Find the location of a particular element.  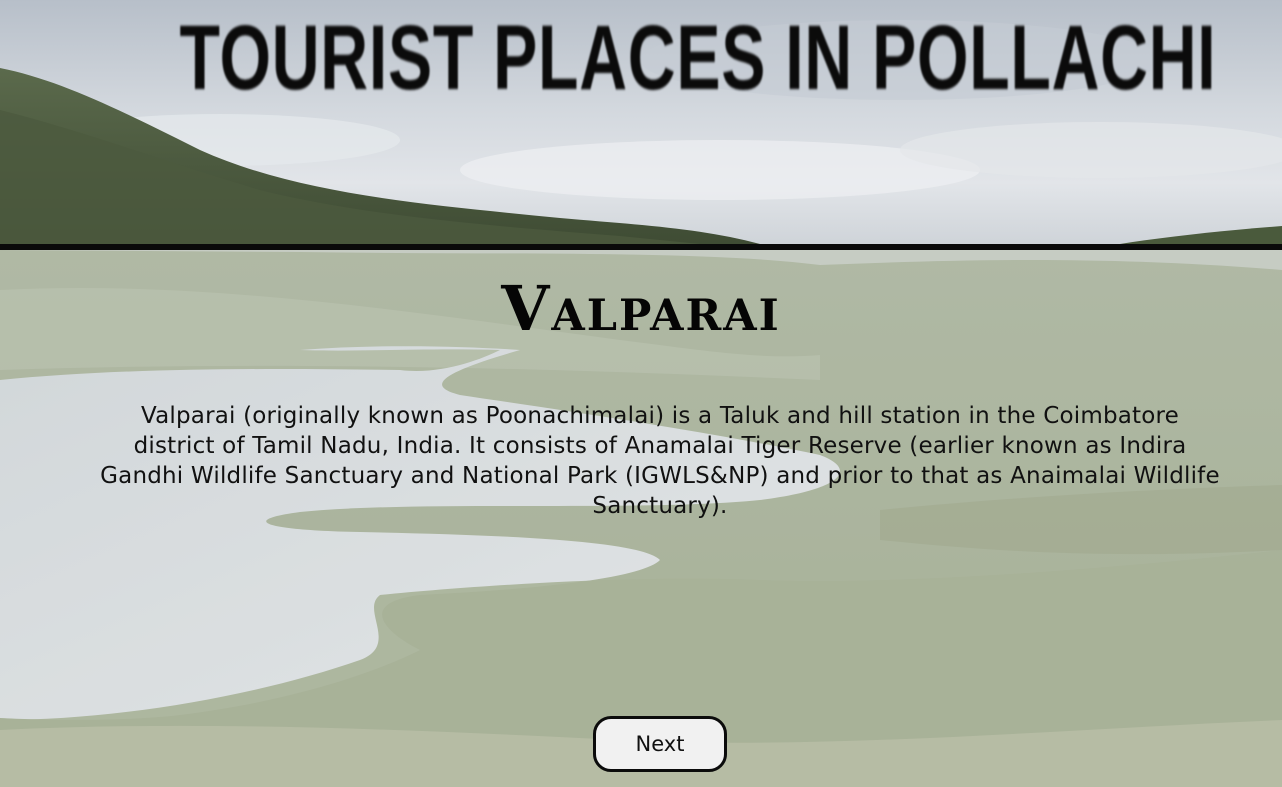

place-title: Valparai is located at coordinates (641, 308).